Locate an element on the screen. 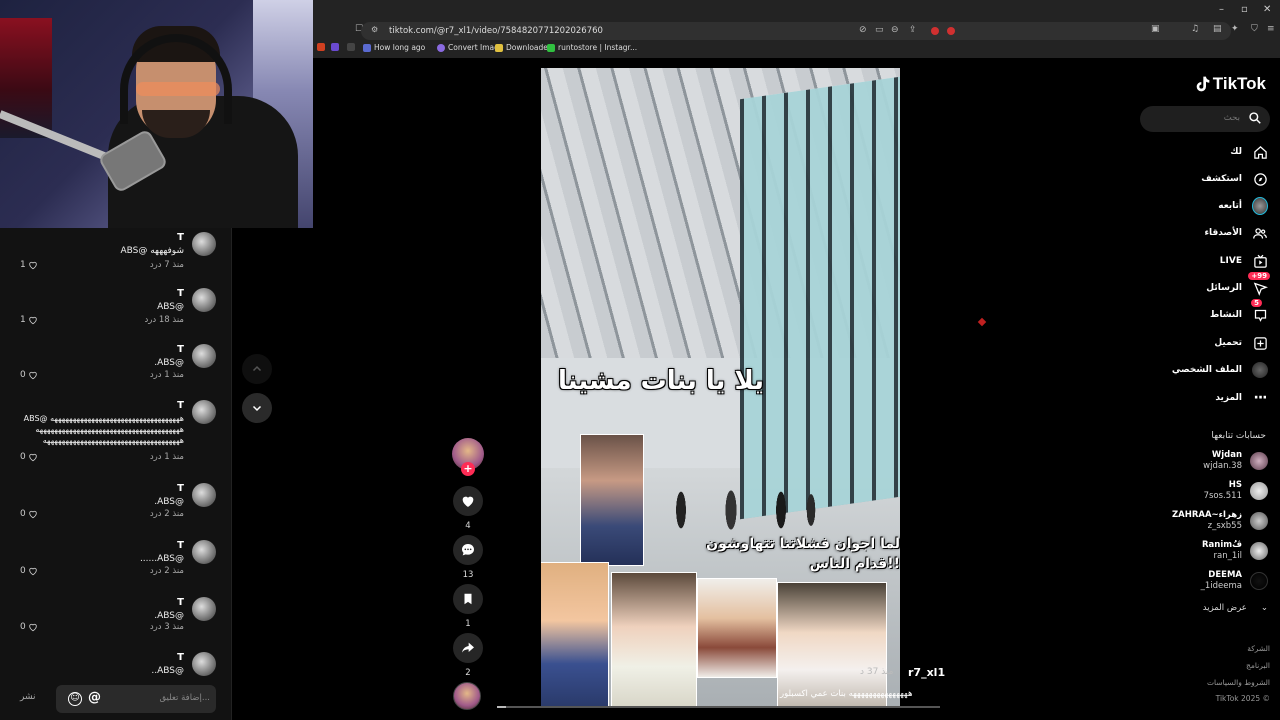 The width and height of the screenshot is (1280, 720). photo-sticker is located at coordinates (654, 640).